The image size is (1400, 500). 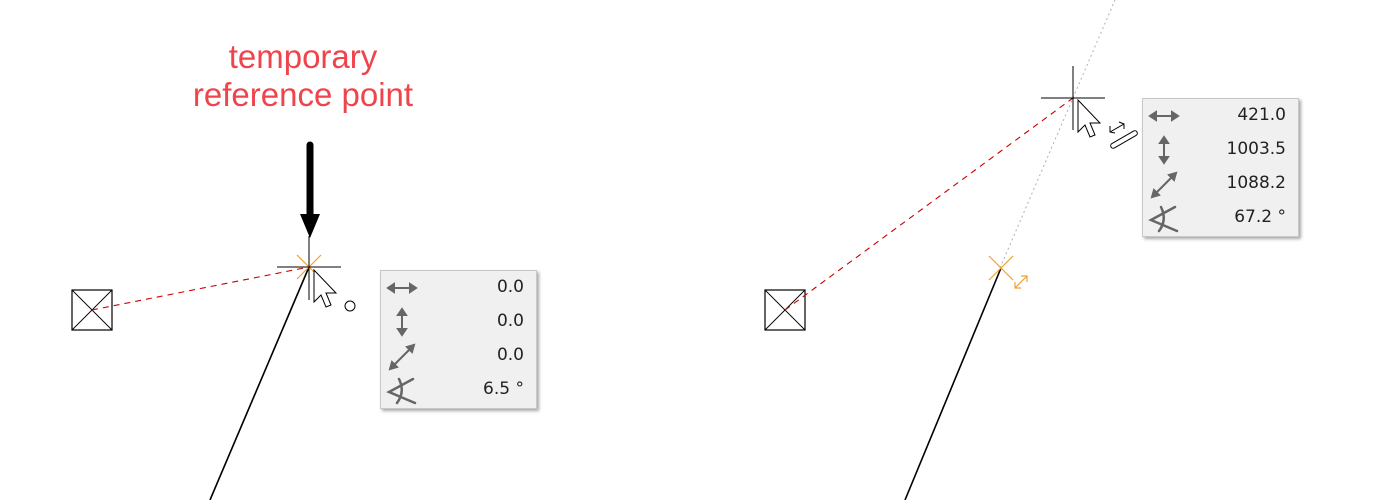 What do you see at coordinates (1220, 150) in the screenshot?
I see `tooltip-row-dy: 1003.5` at bounding box center [1220, 150].